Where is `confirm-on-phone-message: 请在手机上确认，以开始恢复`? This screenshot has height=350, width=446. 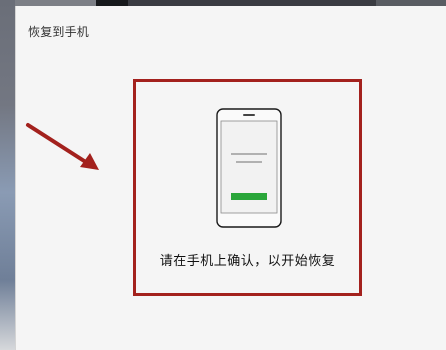 confirm-on-phone-message: 请在手机上确认，以开始恢复 is located at coordinates (247, 261).